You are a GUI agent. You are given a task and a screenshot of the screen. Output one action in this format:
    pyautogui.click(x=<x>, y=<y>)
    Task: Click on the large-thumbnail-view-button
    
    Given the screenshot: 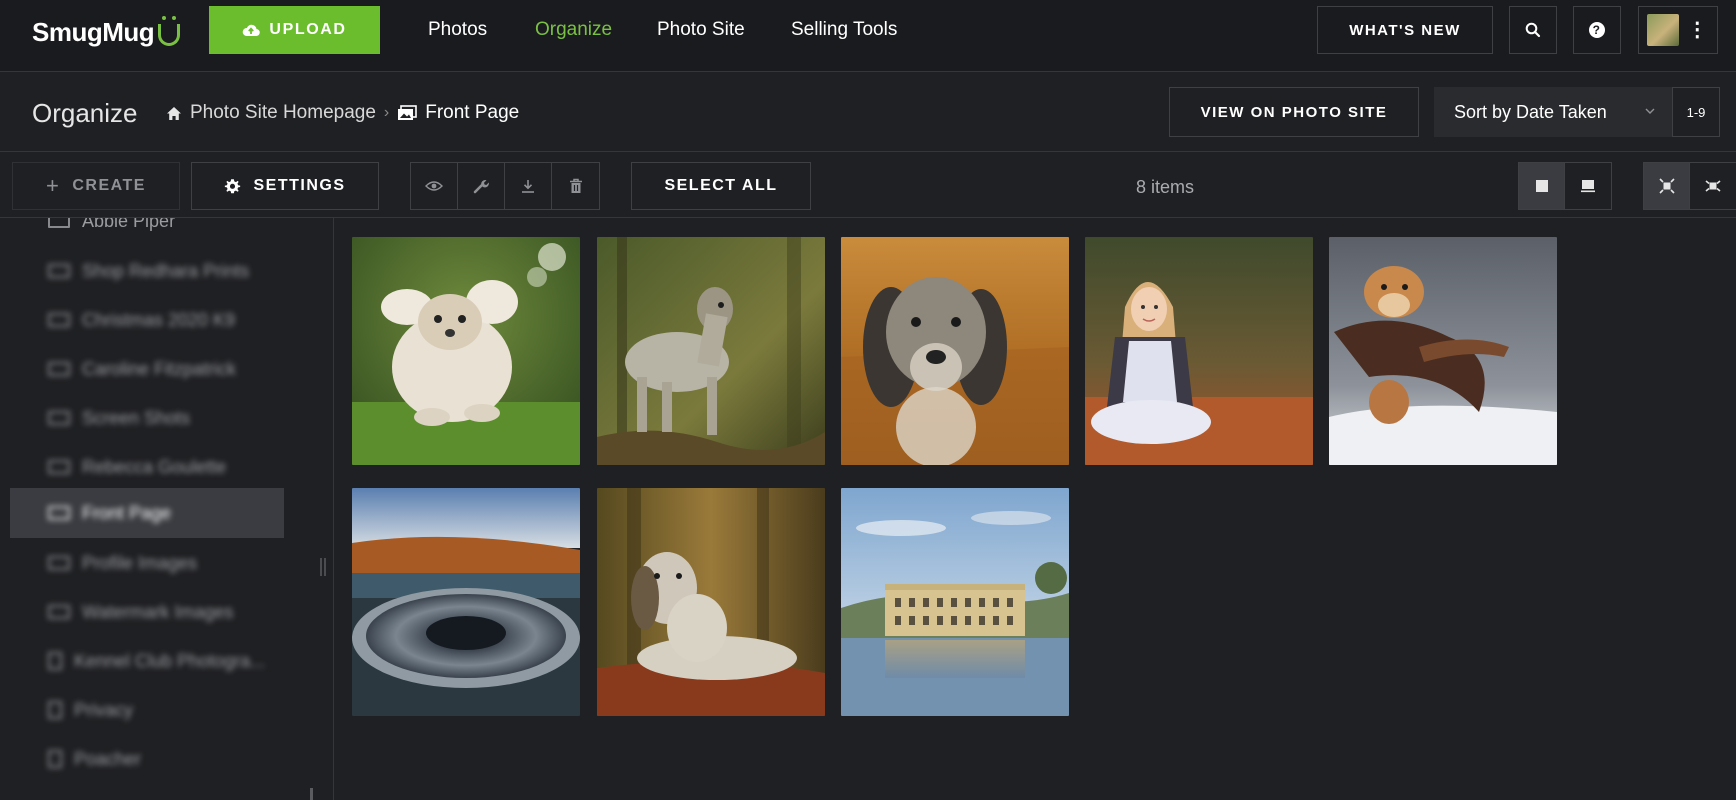 What is the action you would take?
    pyautogui.click(x=1542, y=186)
    